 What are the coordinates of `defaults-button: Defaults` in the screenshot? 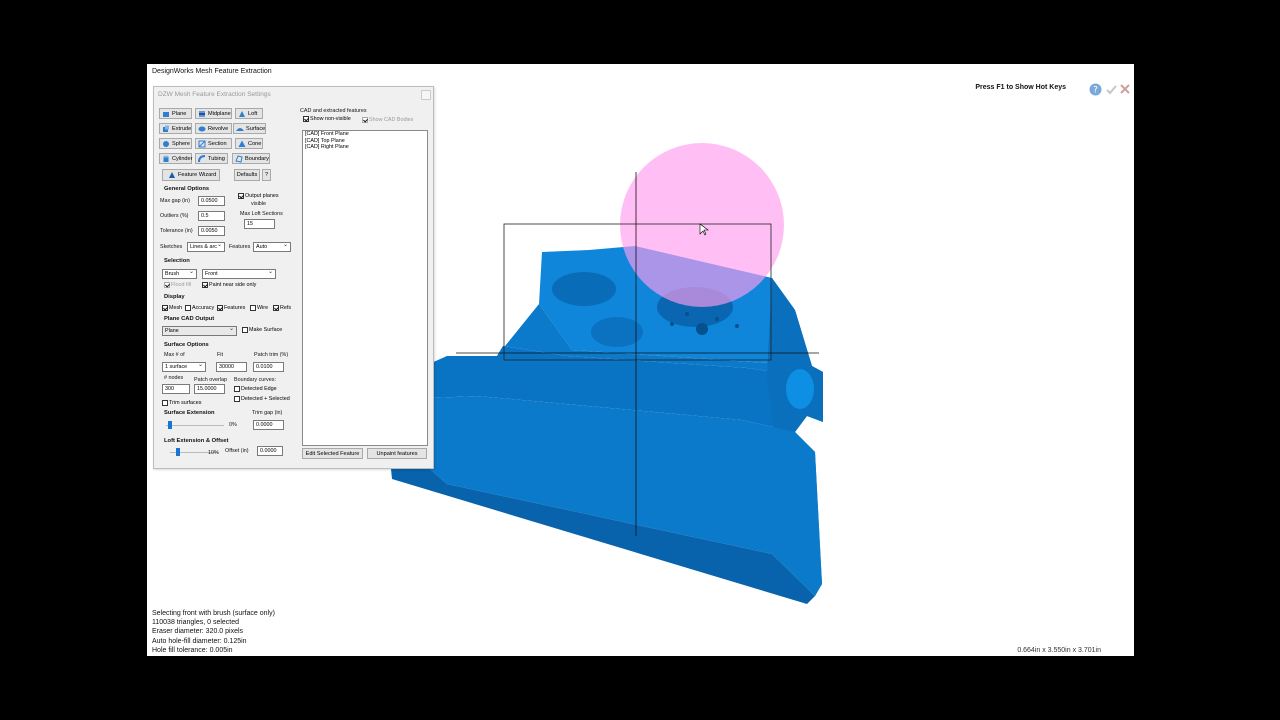 It's located at (247, 175).